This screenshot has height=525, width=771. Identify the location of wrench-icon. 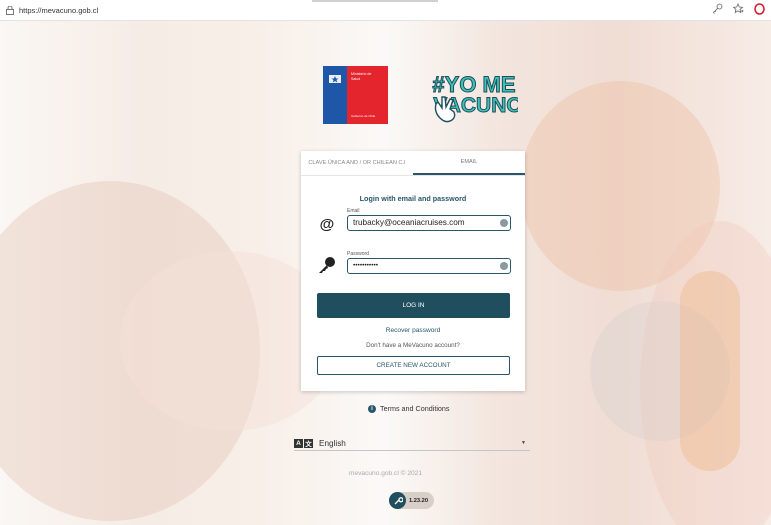
(397, 500).